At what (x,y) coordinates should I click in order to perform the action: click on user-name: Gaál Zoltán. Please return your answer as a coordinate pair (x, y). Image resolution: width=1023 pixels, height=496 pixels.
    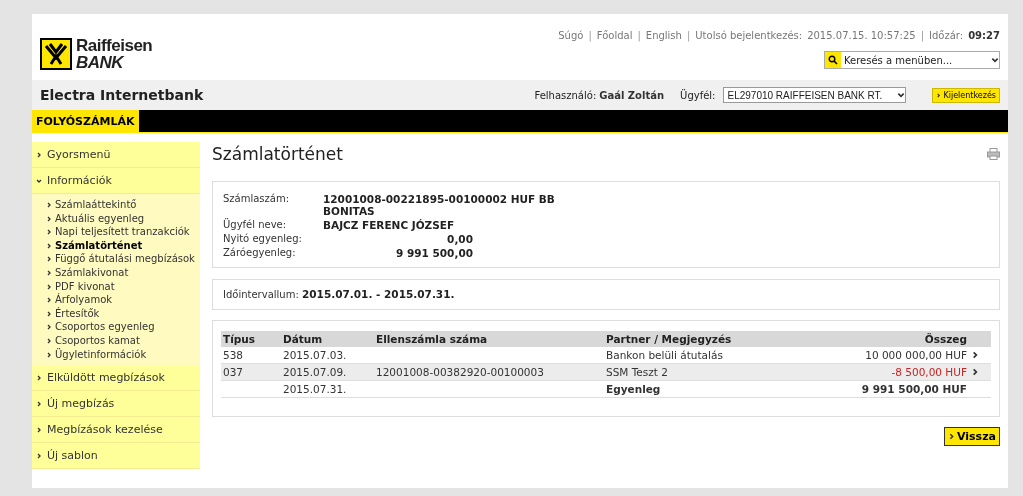
    Looking at the image, I should click on (632, 95).